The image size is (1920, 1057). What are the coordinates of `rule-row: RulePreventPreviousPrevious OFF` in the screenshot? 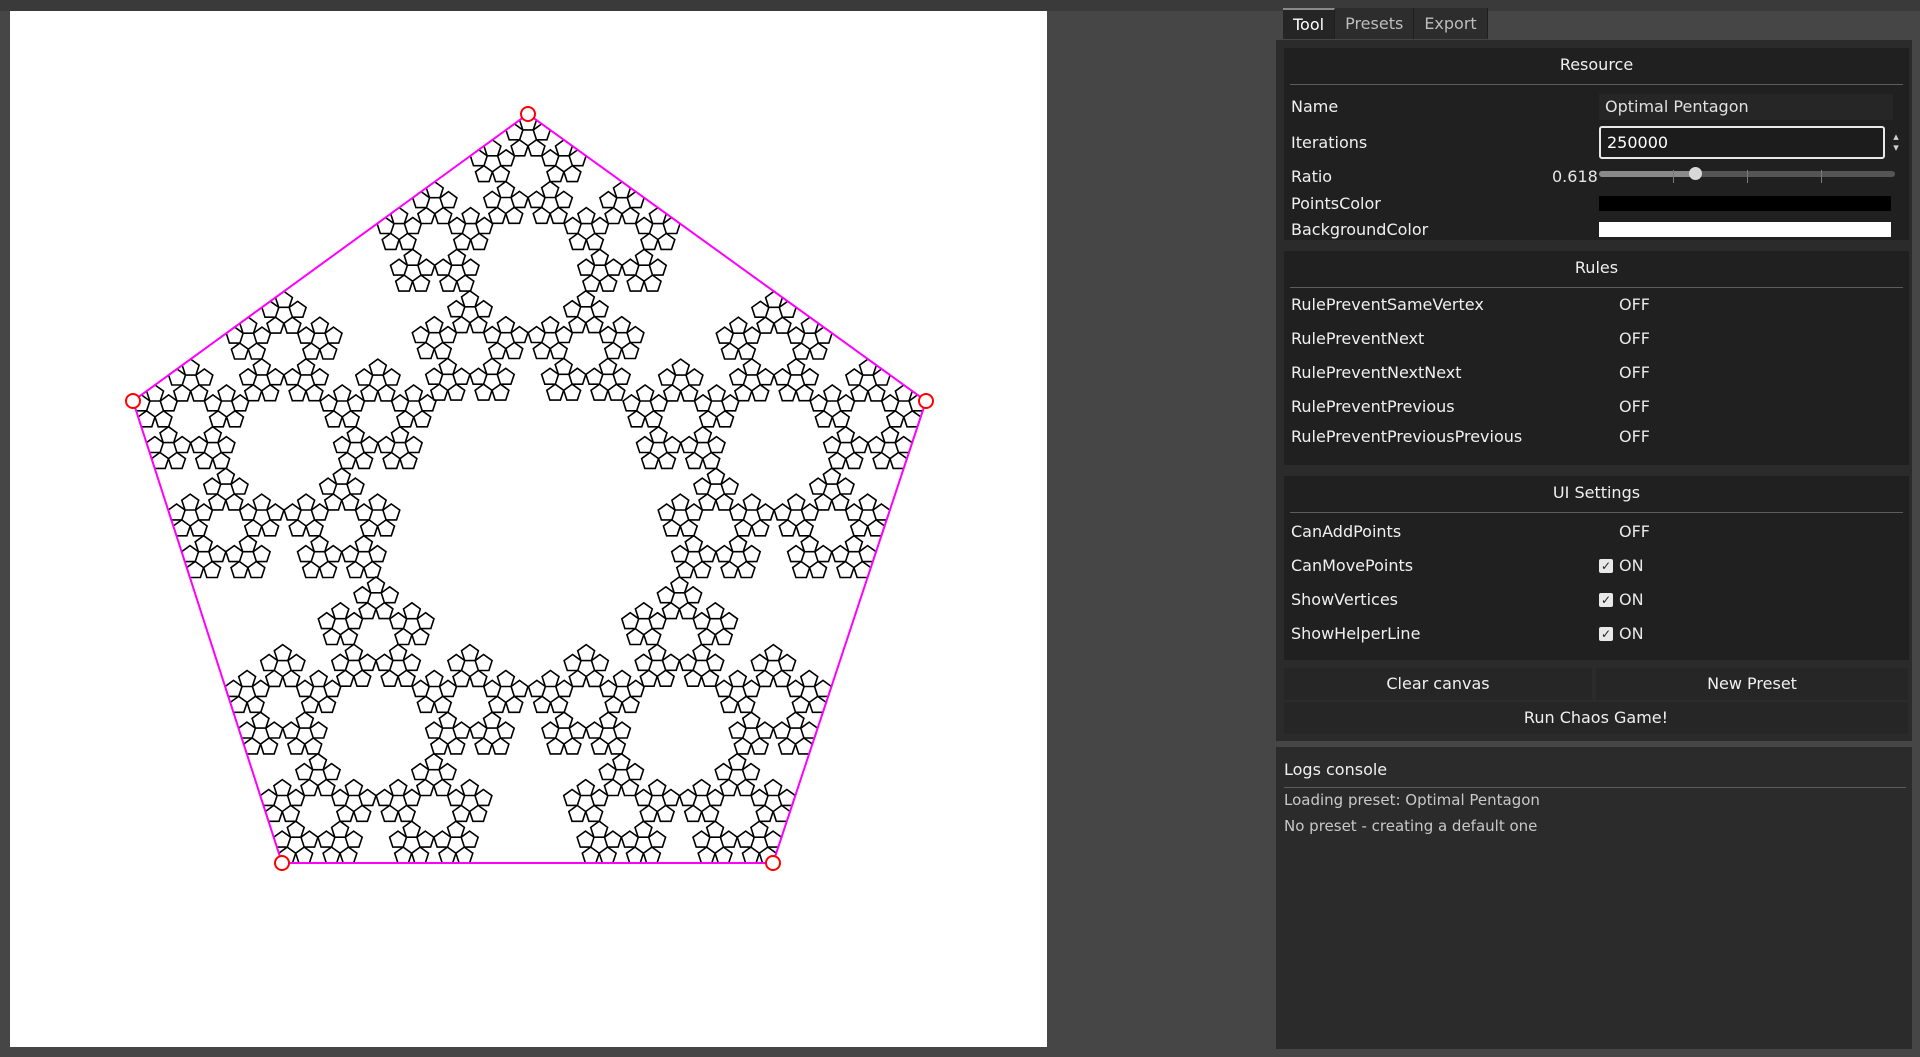 It's located at (1596, 438).